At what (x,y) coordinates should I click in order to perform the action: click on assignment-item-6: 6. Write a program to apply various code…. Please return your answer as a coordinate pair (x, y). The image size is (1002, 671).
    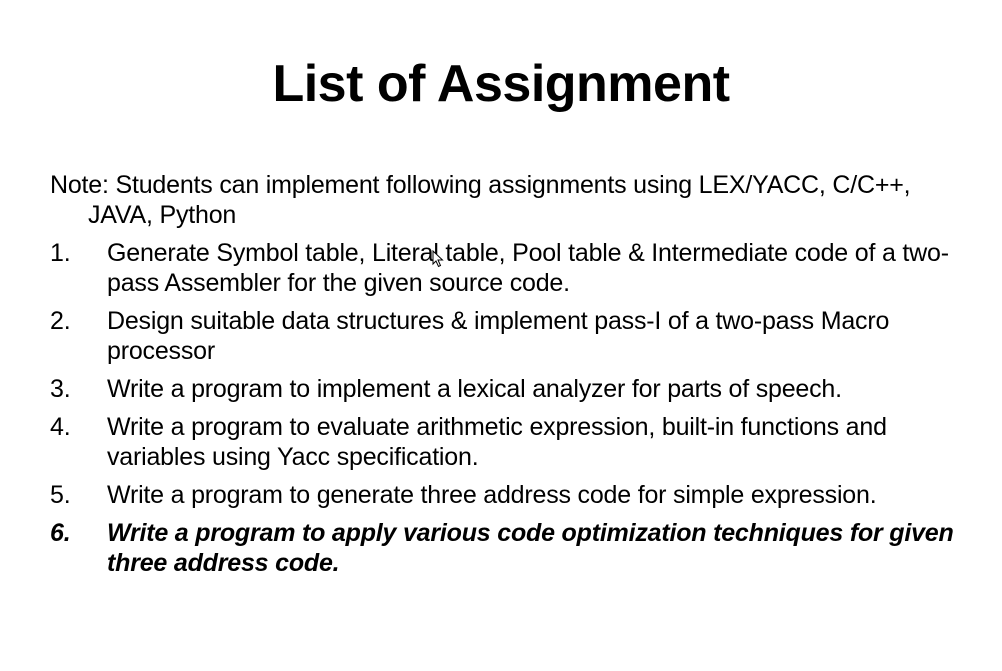
    Looking at the image, I should click on (502, 548).